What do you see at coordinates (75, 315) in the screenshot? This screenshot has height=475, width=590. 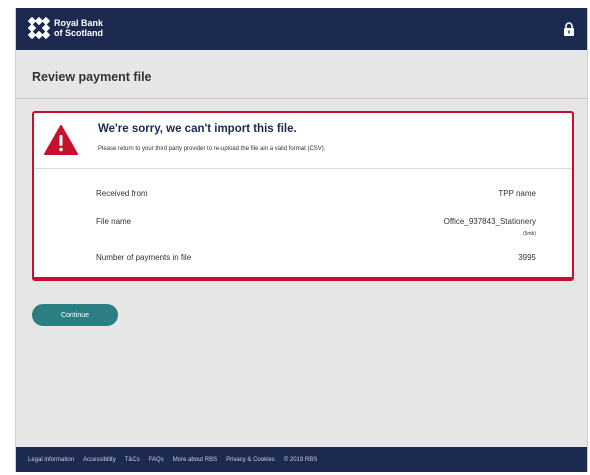 I see `continue-button: Continue` at bounding box center [75, 315].